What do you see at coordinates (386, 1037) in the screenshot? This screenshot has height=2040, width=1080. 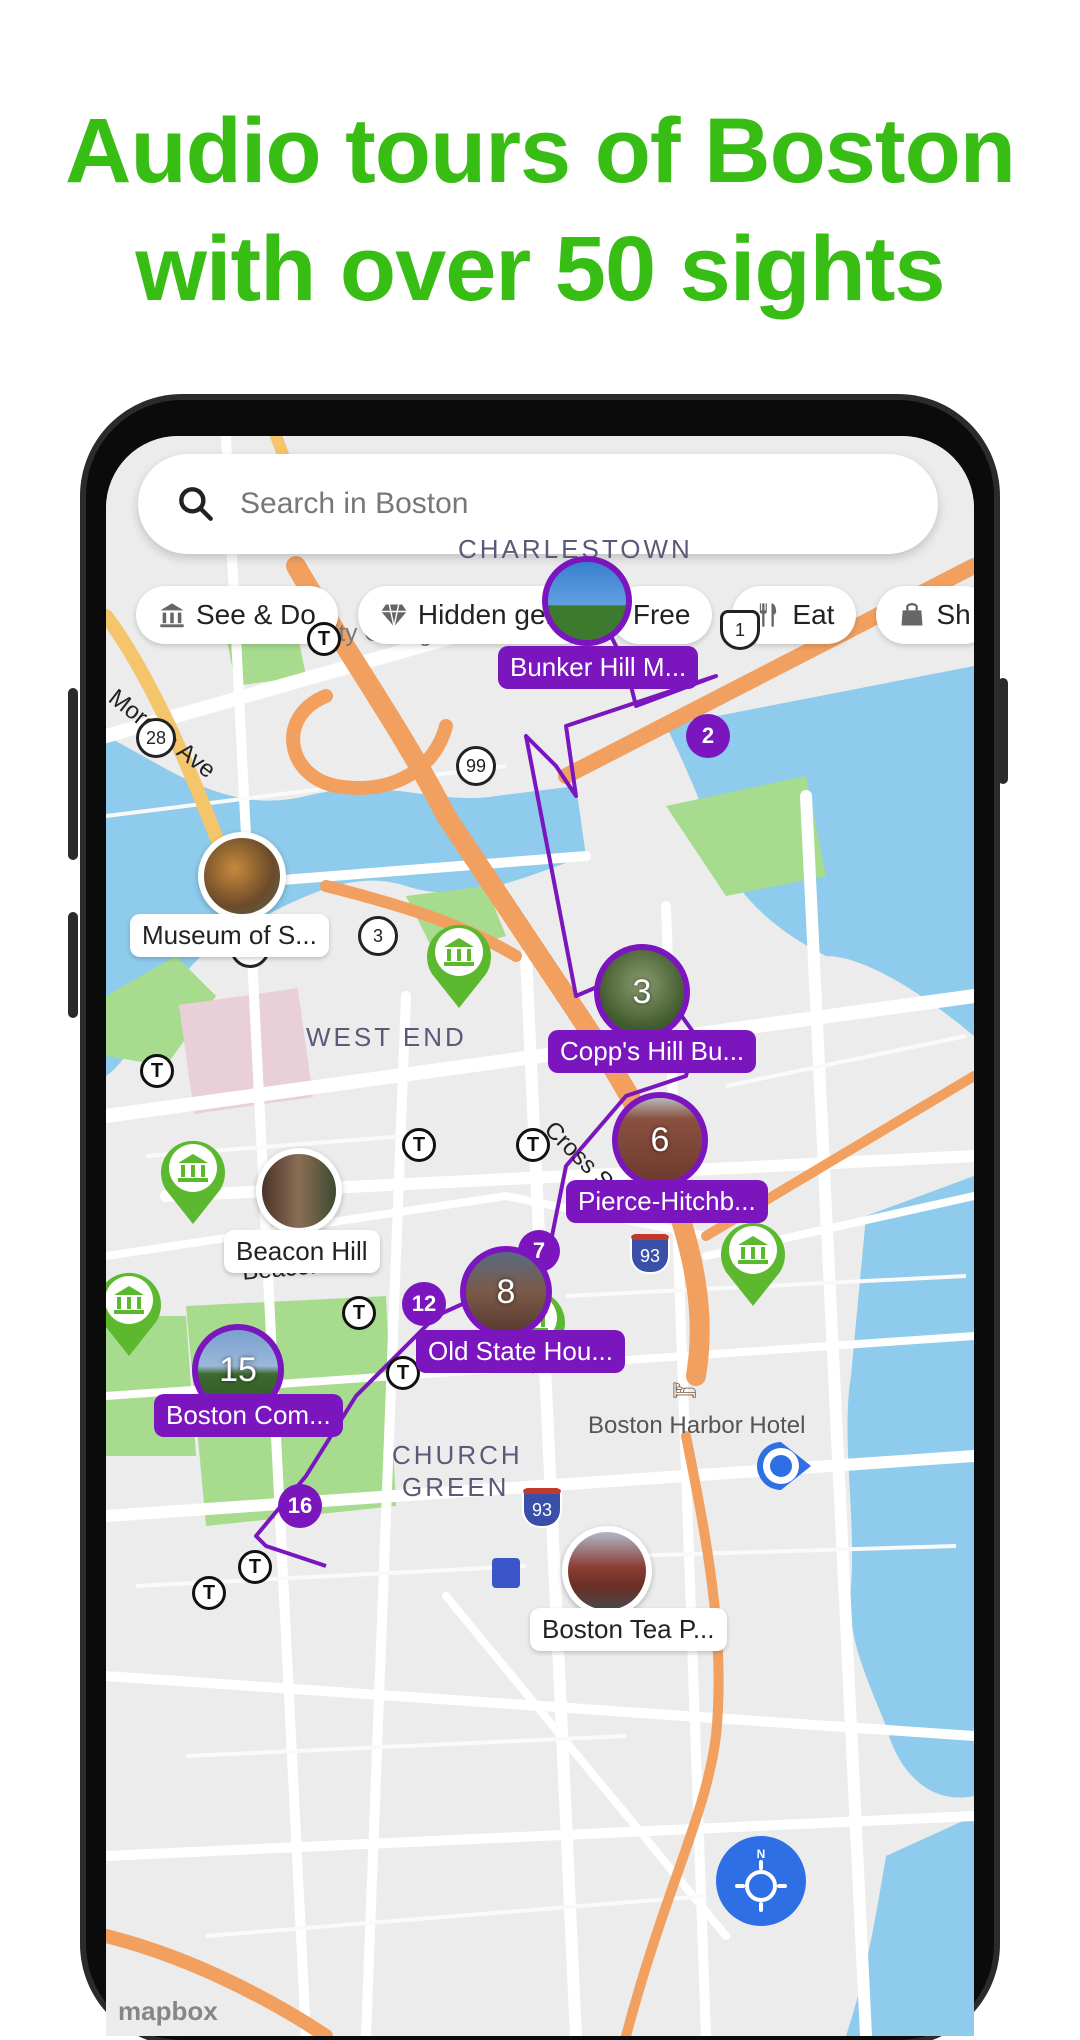 I see `map-label-west-end: WEST END` at bounding box center [386, 1037].